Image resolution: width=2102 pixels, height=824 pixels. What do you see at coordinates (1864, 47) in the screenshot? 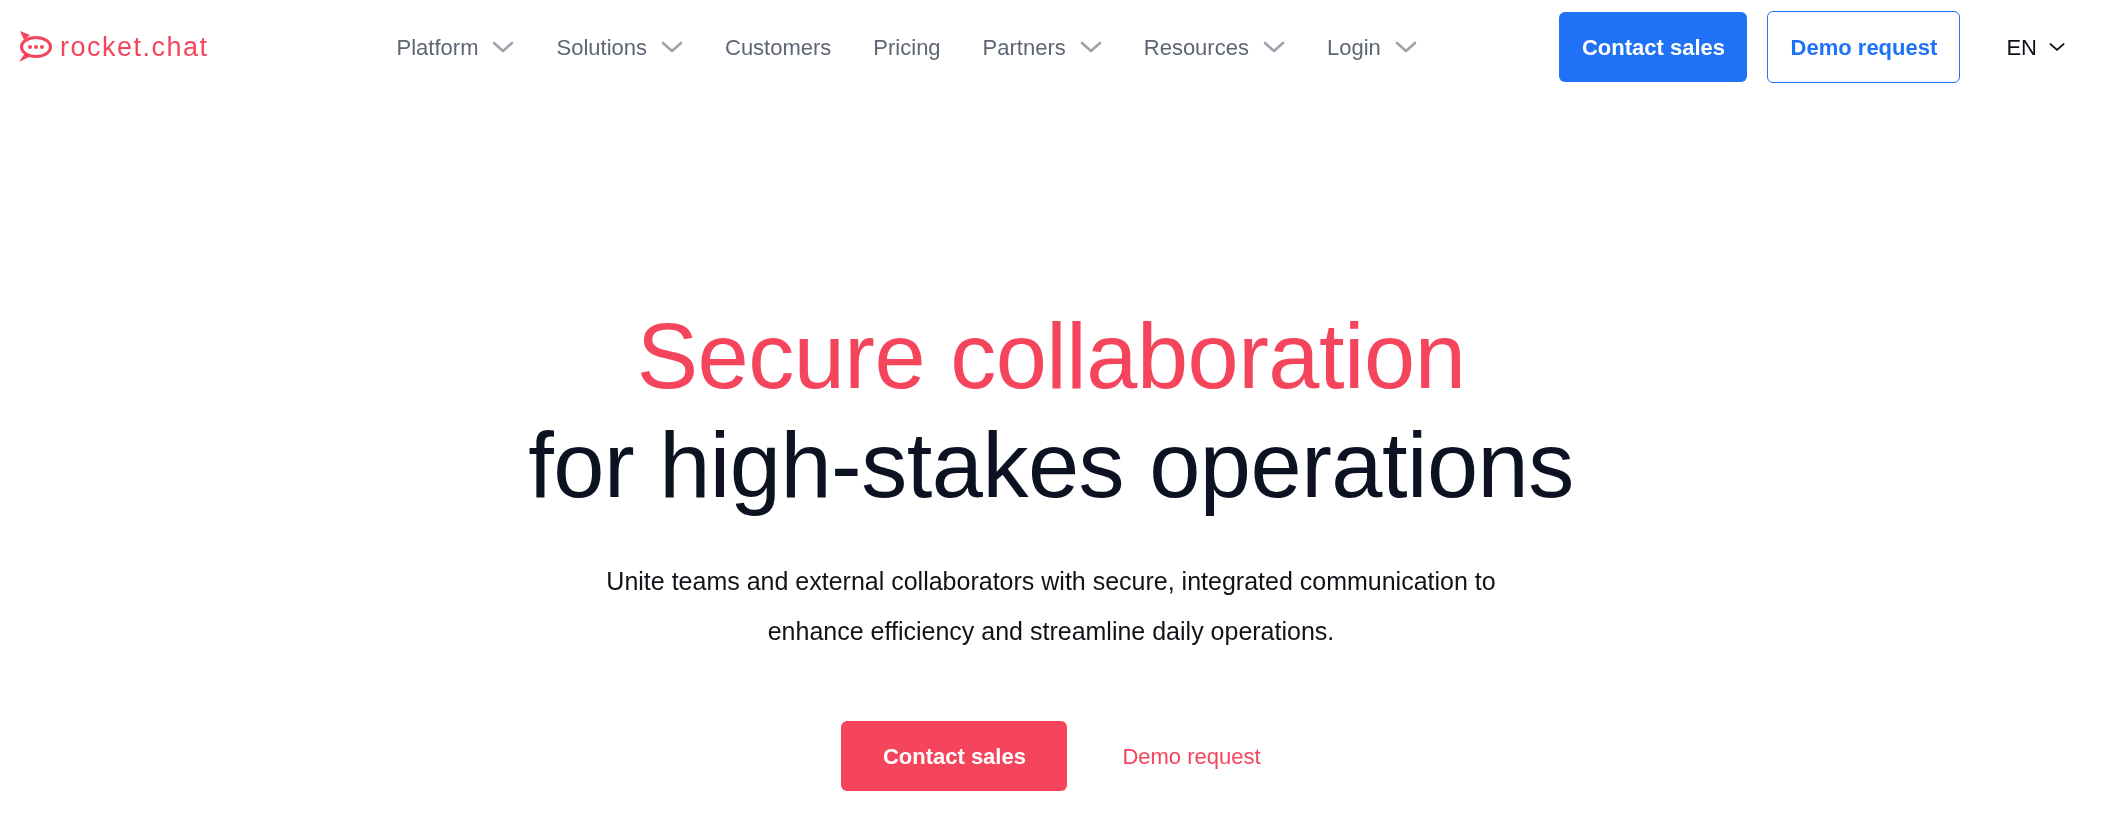
I see `demo-request-button: Demo request` at bounding box center [1864, 47].